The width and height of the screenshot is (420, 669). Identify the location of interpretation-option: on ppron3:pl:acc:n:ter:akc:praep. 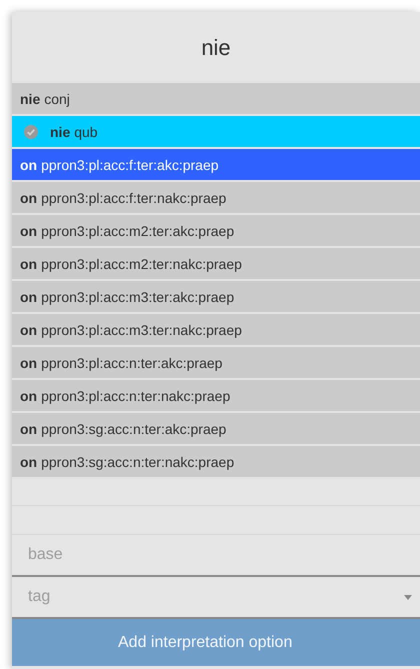
(216, 362).